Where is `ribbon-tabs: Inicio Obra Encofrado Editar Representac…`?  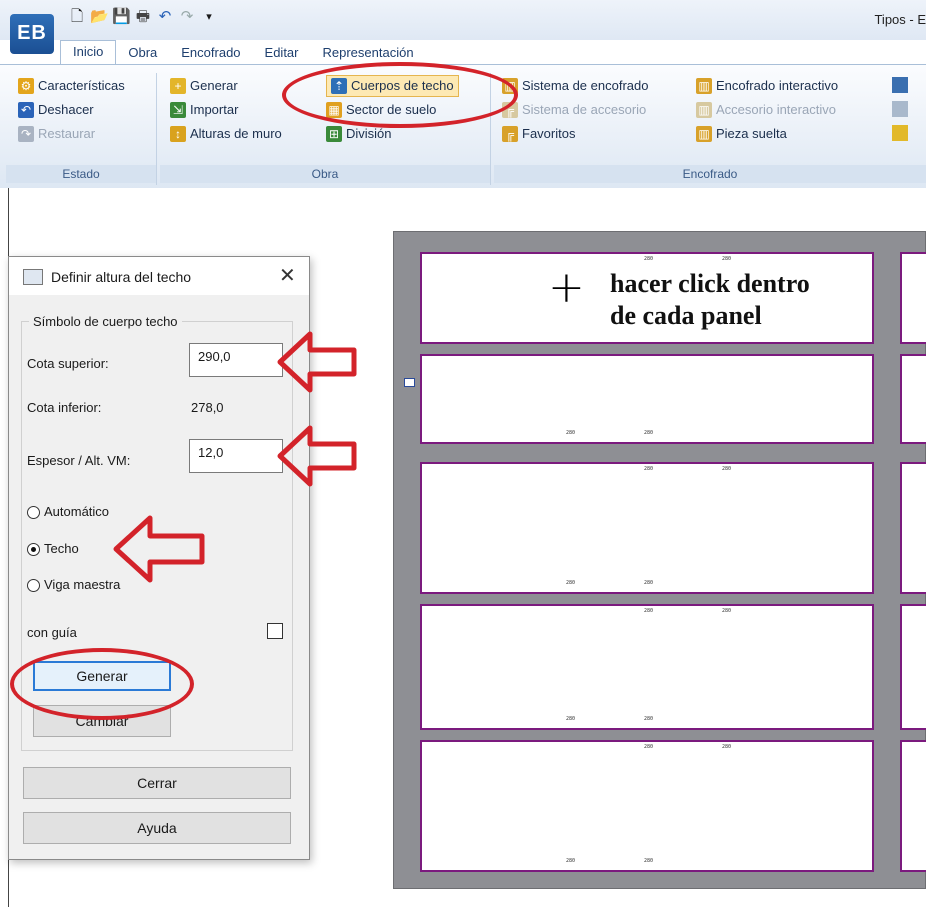
ribbon-tabs: Inicio Obra Encofrado Editar Representac… is located at coordinates (243, 52).